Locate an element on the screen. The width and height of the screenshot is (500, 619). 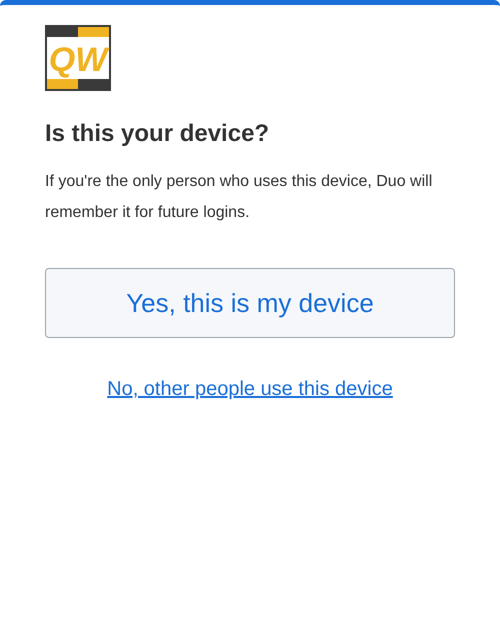
logo: QW is located at coordinates (78, 58).